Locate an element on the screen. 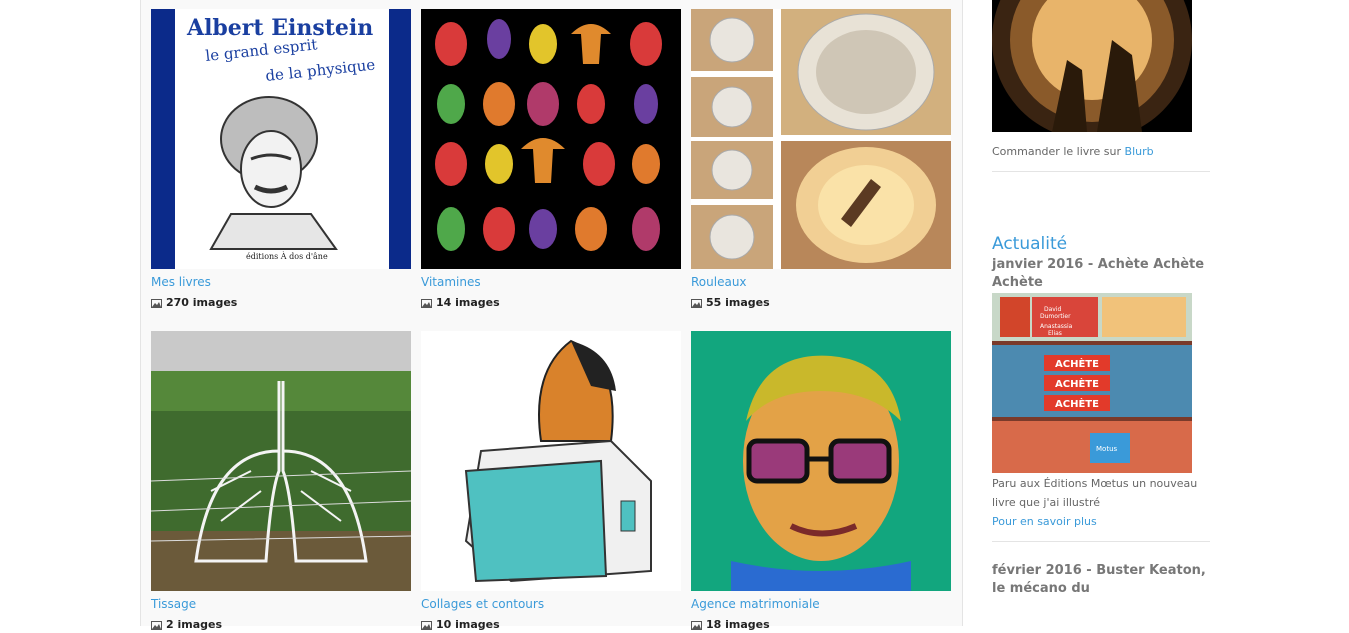 The height and width of the screenshot is (633, 1349). album-count-text: 270 images is located at coordinates (202, 302).